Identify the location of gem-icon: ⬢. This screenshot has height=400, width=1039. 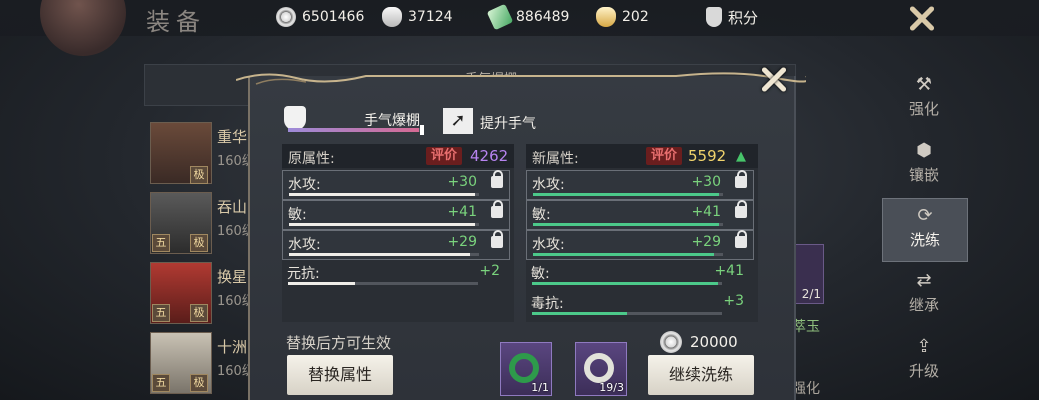
(924, 150).